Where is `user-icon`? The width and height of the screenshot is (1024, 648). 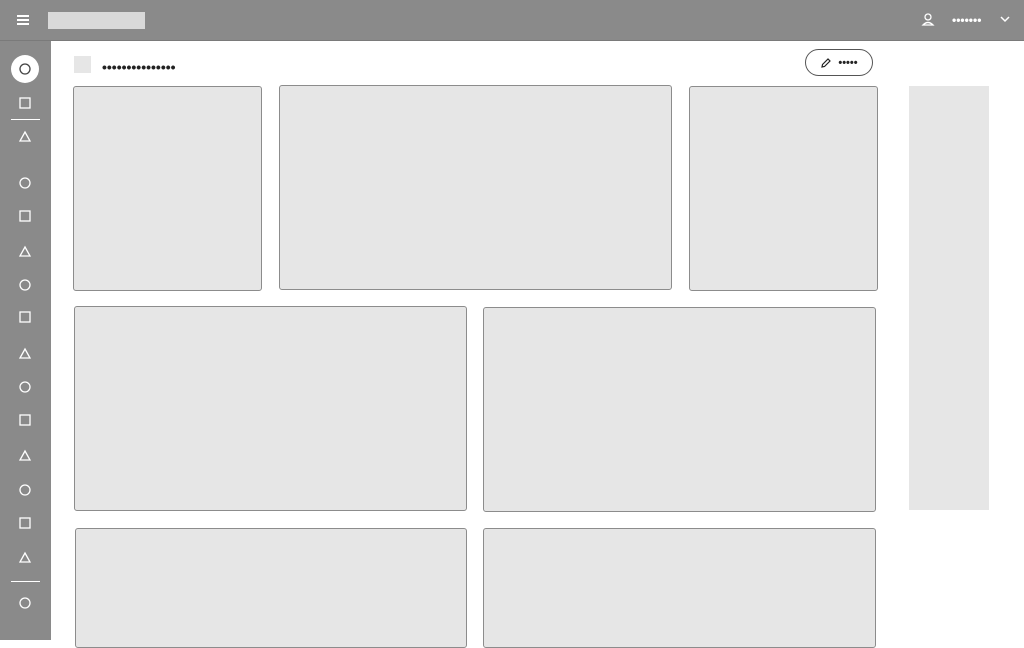 user-icon is located at coordinates (928, 20).